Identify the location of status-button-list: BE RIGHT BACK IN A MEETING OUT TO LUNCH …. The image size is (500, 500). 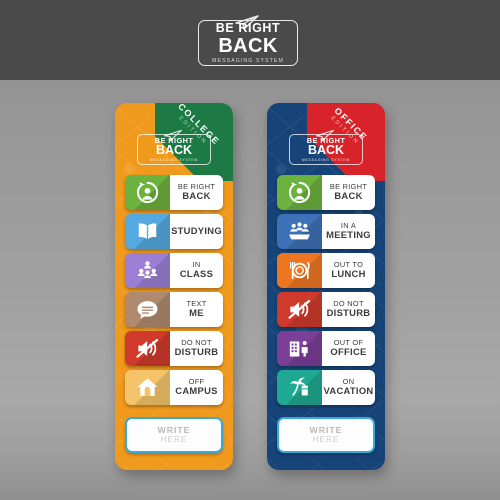
(326, 292).